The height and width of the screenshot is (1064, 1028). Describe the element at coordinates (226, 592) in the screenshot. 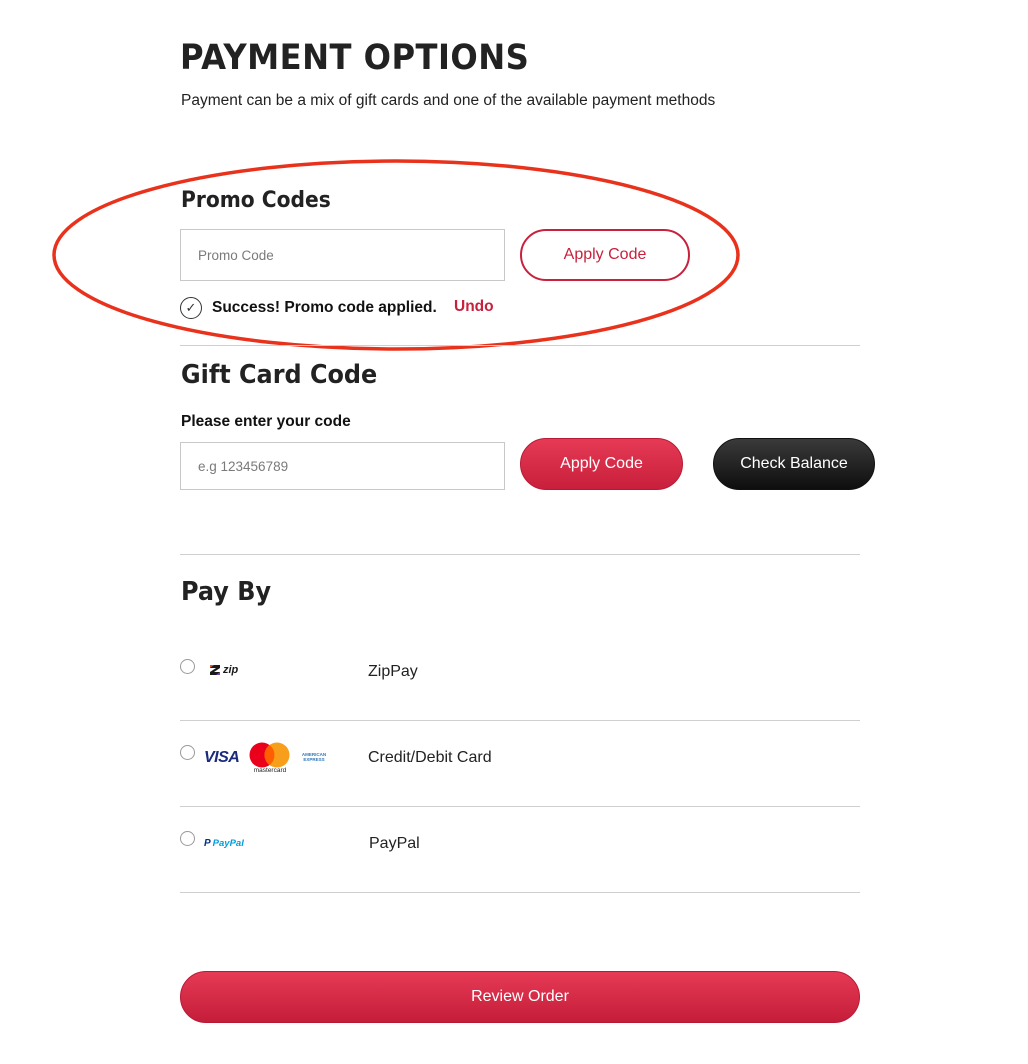

I see `pay-by-heading: Pay By` at that location.